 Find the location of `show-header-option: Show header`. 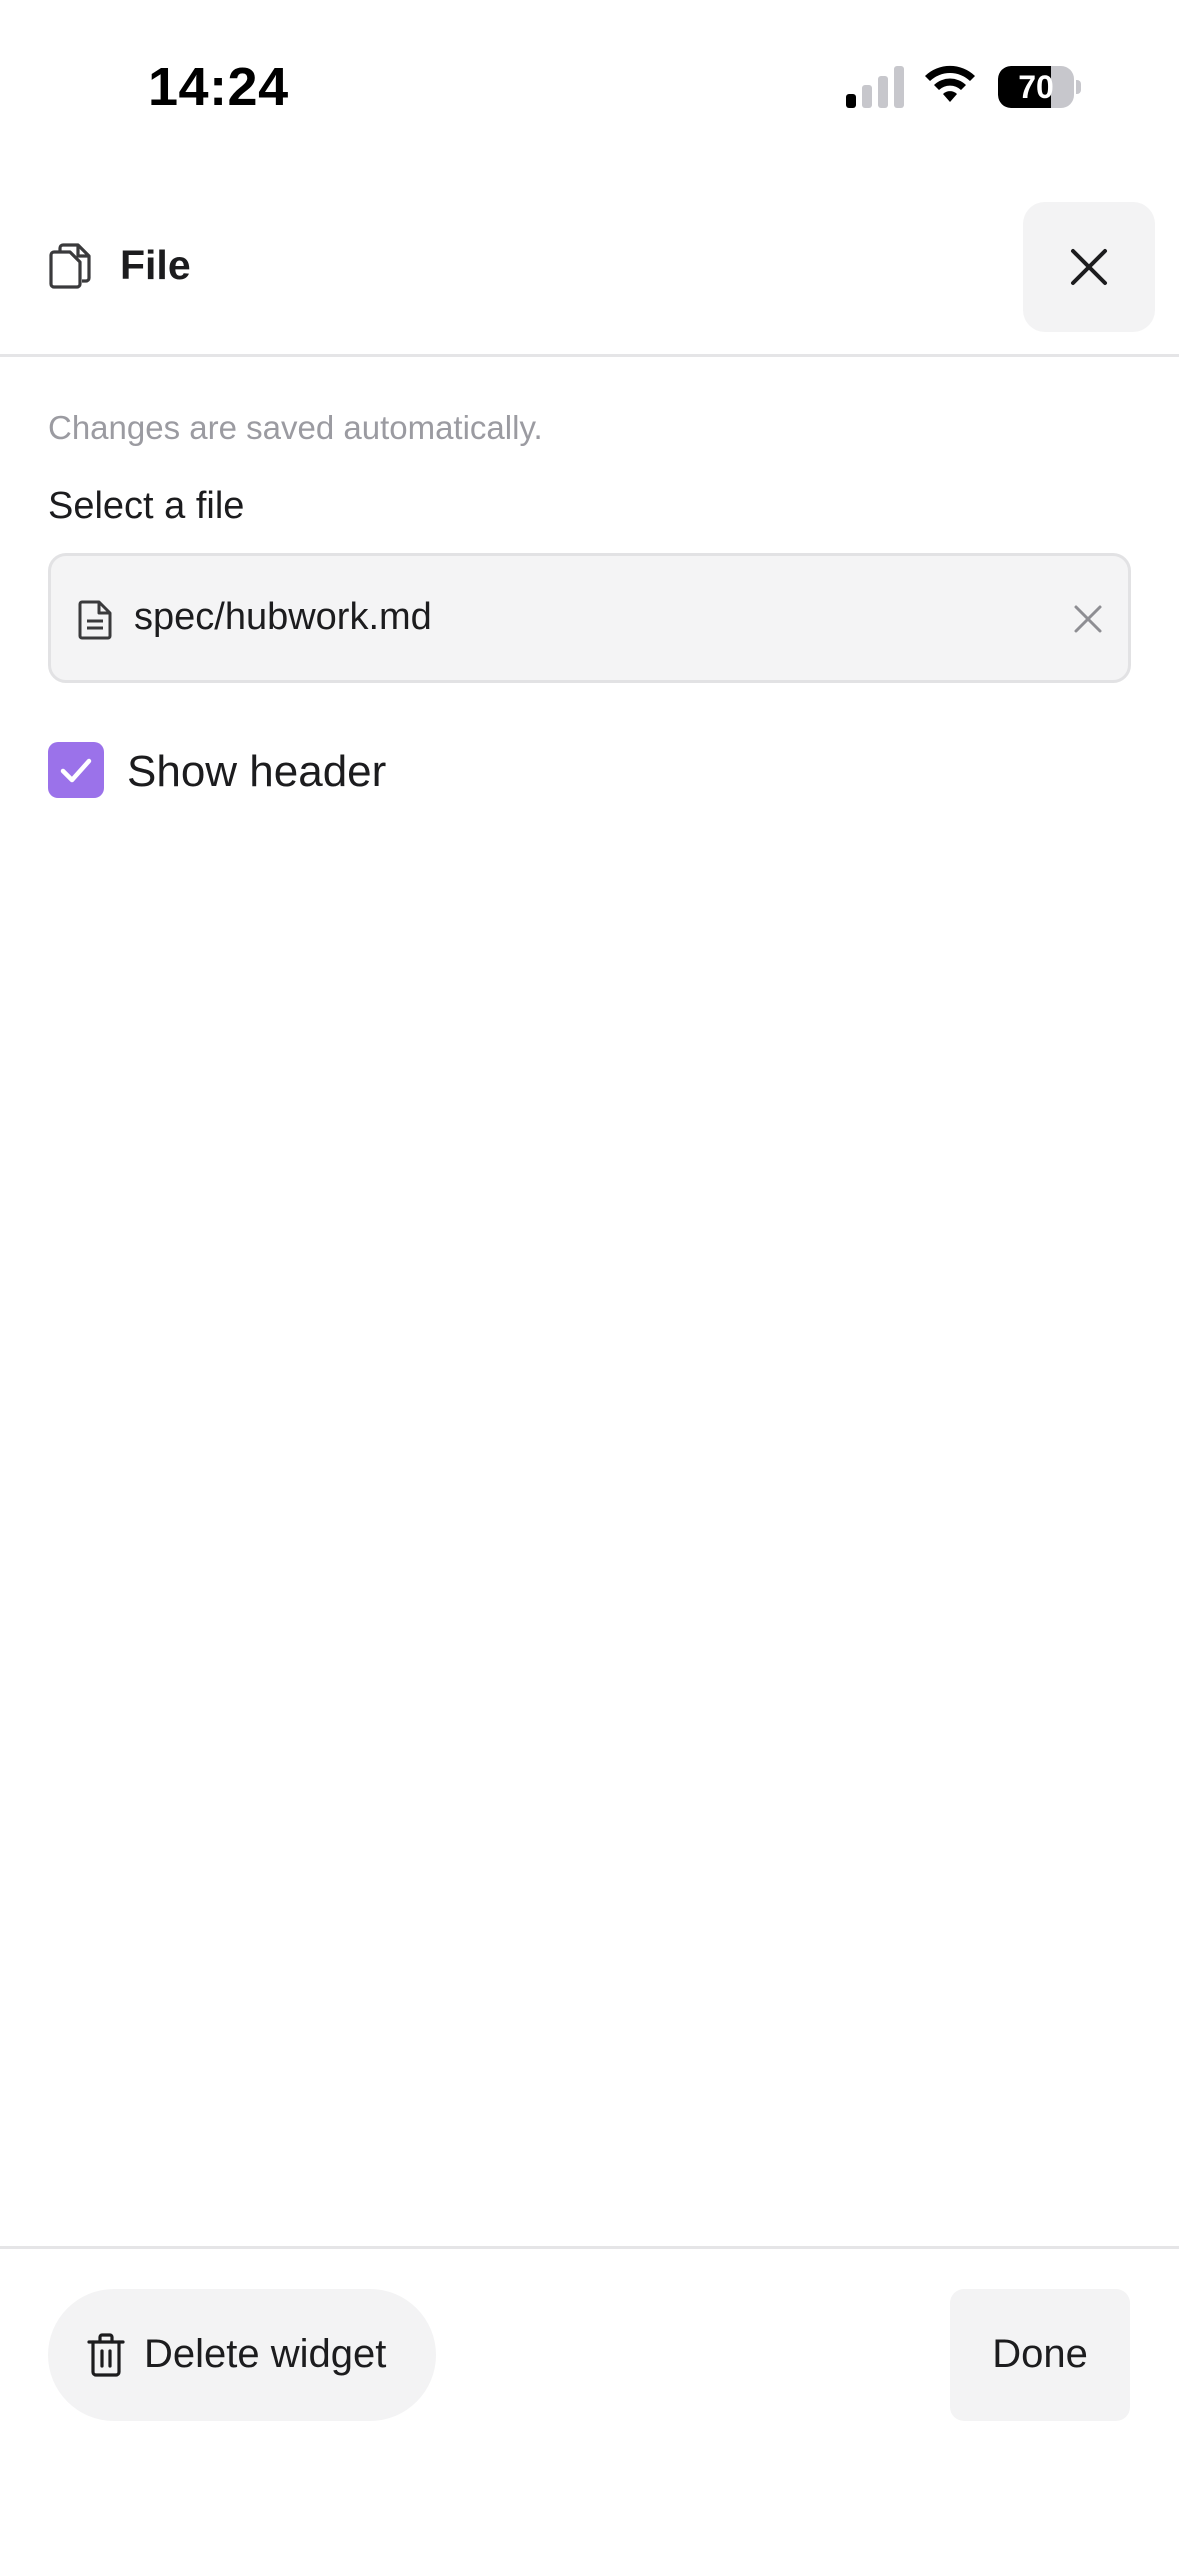

show-header-option: Show header is located at coordinates (348, 770).